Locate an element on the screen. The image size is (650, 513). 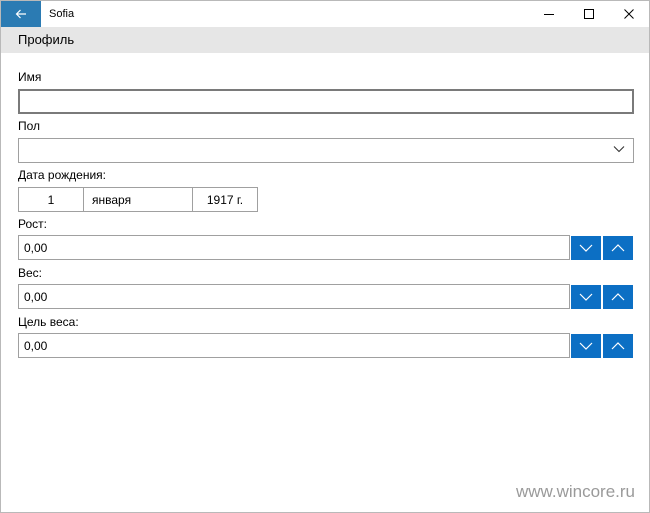
birth-month-field: января is located at coordinates (138, 199).